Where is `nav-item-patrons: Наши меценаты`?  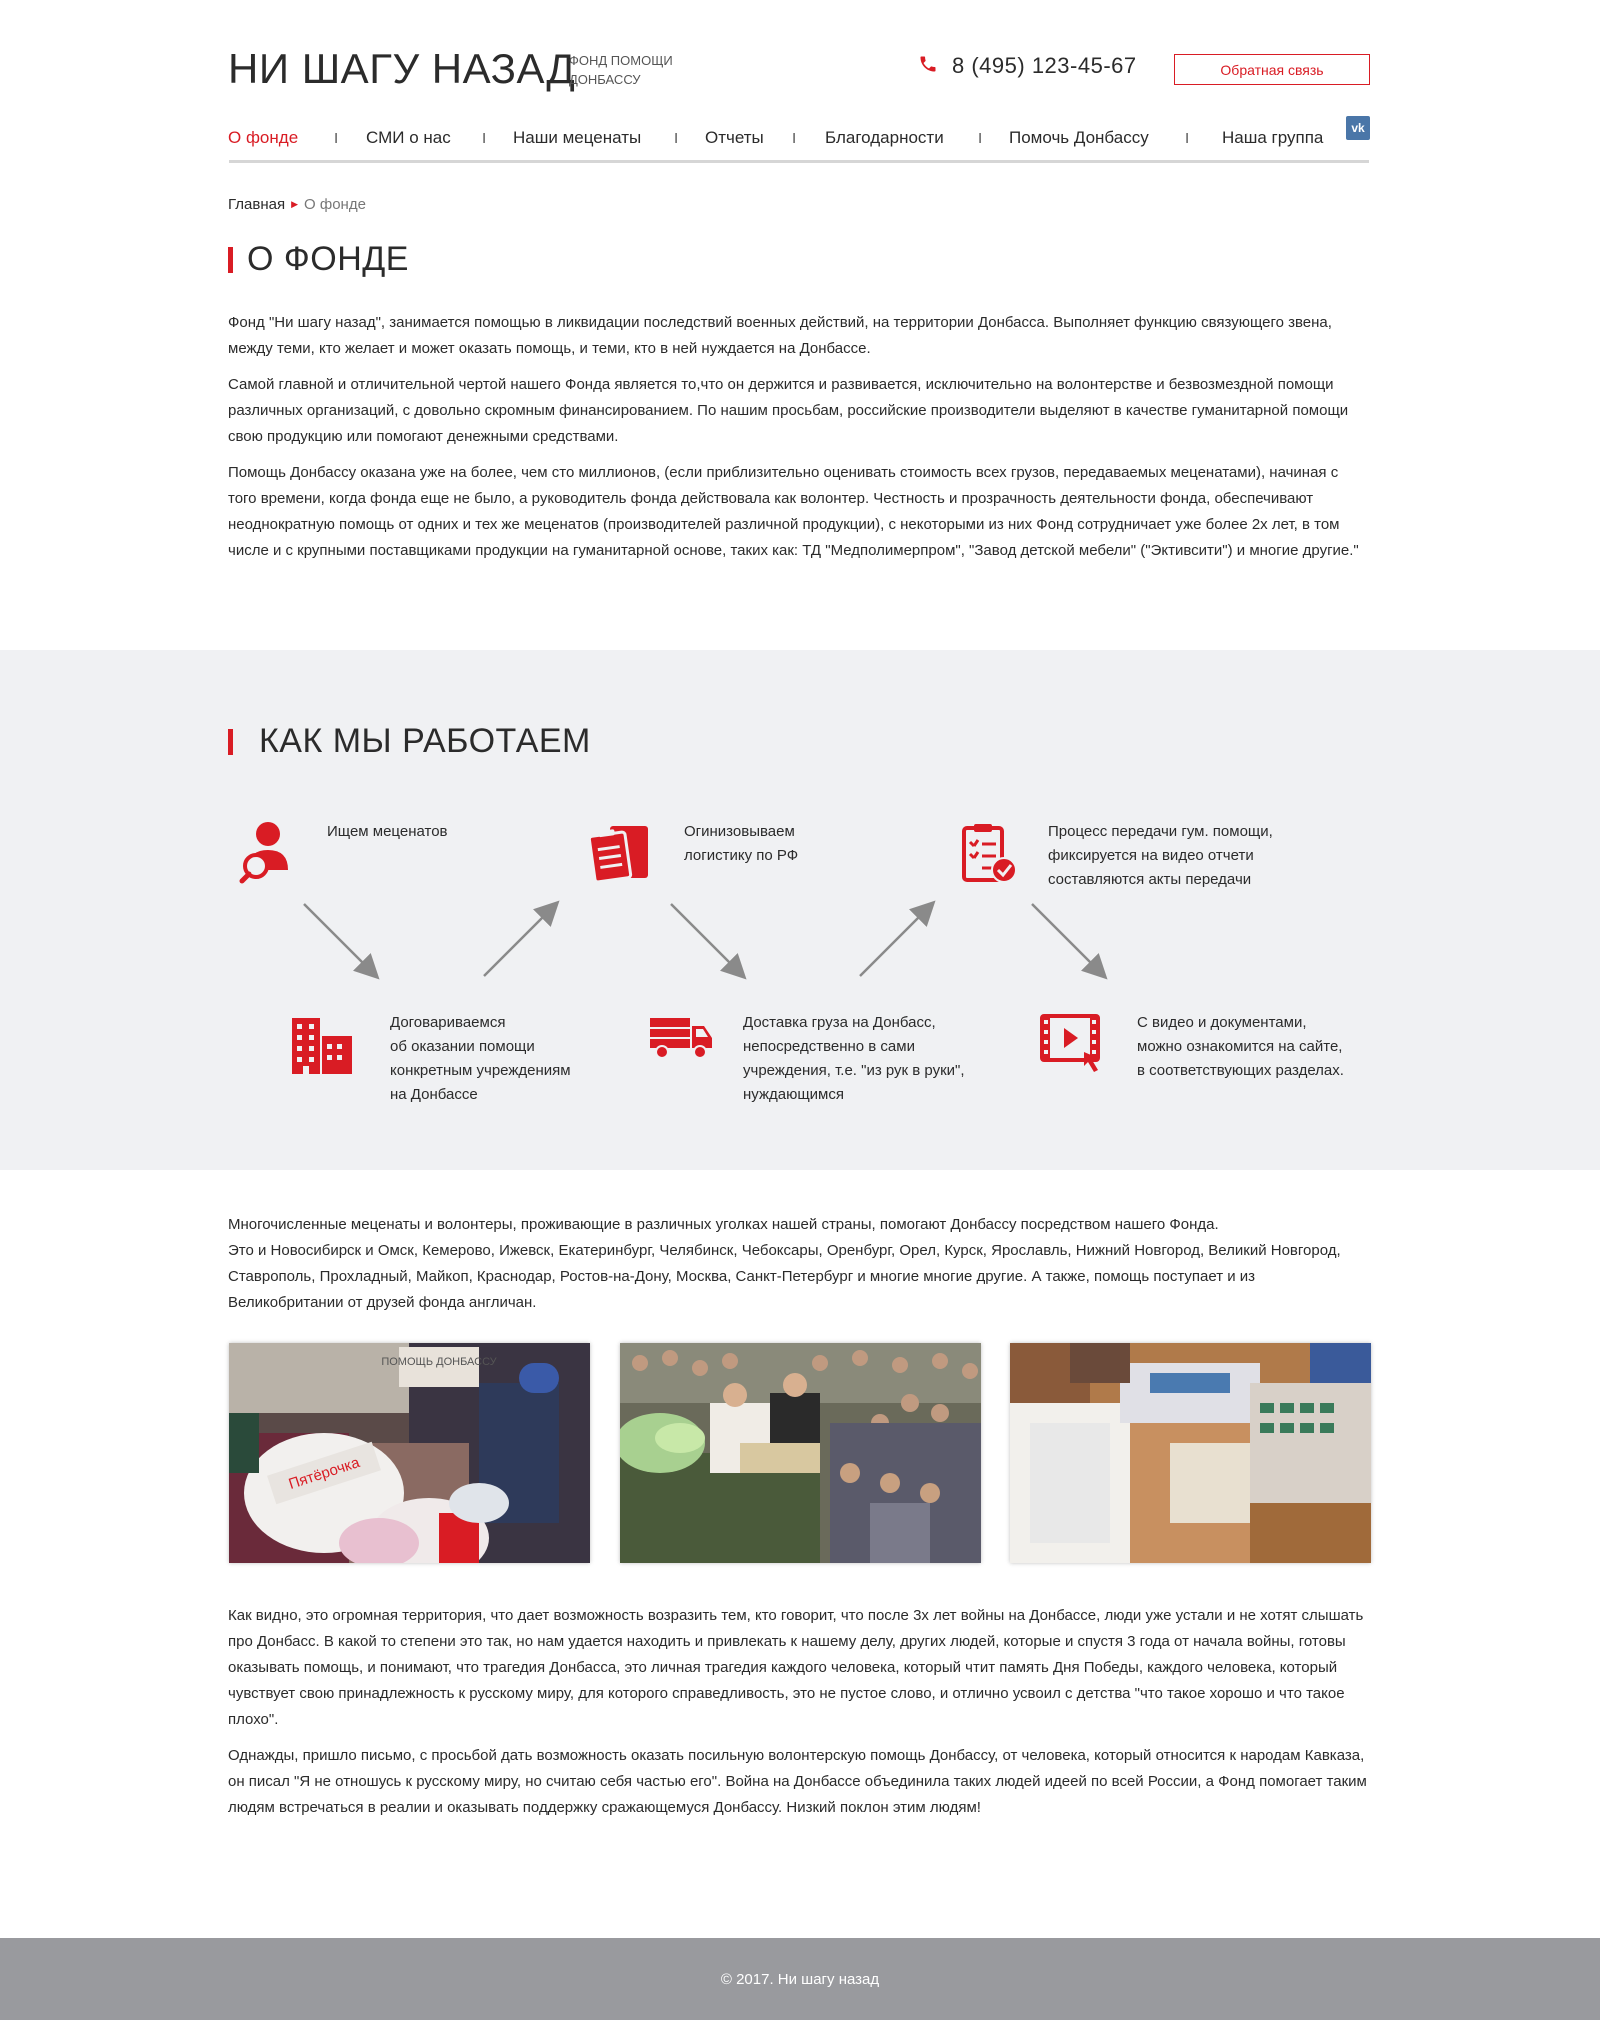
nav-item-patrons: Наши меценаты is located at coordinates (577, 138).